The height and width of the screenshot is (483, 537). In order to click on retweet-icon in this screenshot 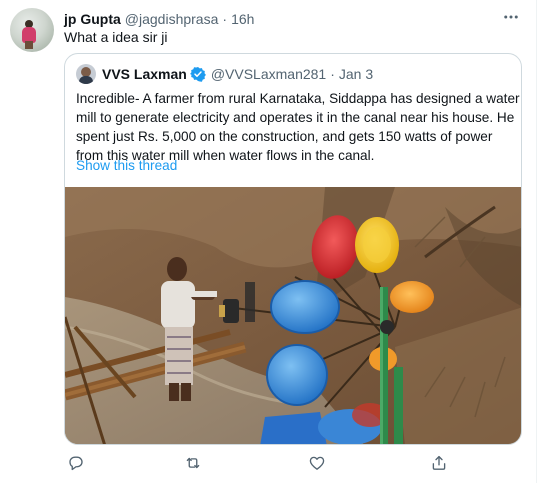, I will do `click(193, 463)`.